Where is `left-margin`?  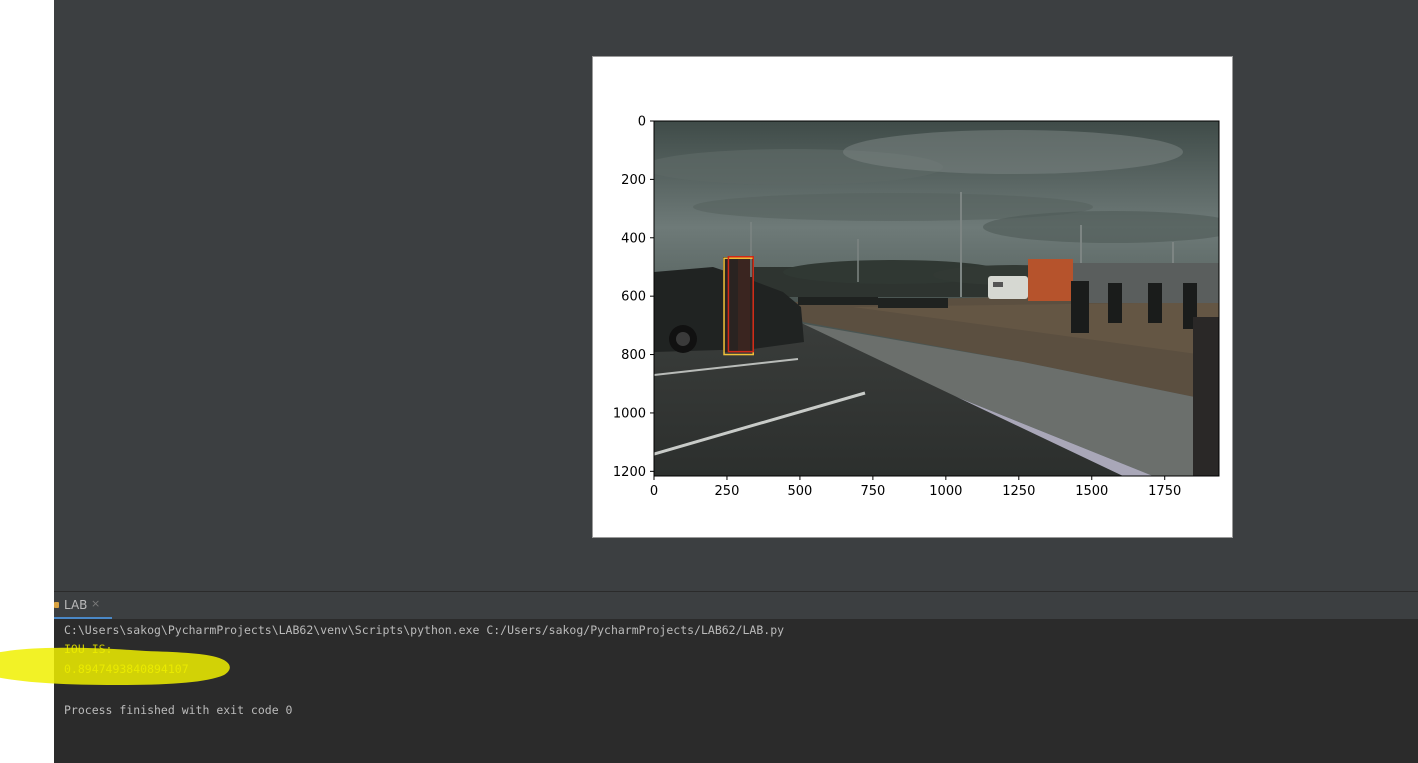
left-margin is located at coordinates (27, 381).